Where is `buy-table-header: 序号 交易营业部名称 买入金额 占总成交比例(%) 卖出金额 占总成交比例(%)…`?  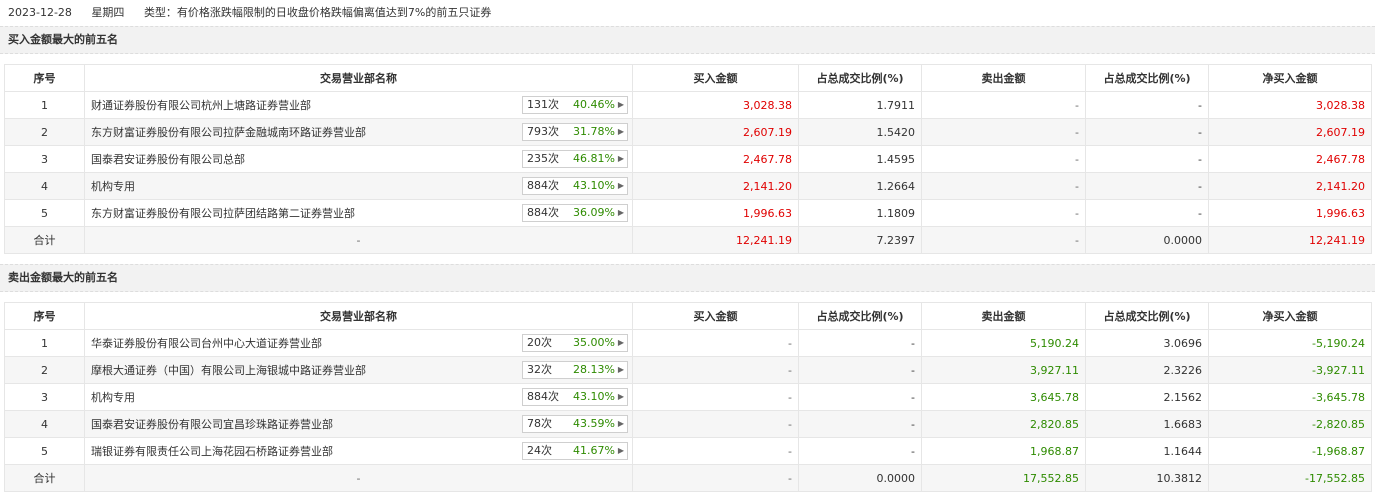
buy-table-header: 序号 交易营业部名称 买入金额 占总成交比例(%) 卖出金额 占总成交比例(%)… is located at coordinates (688, 78).